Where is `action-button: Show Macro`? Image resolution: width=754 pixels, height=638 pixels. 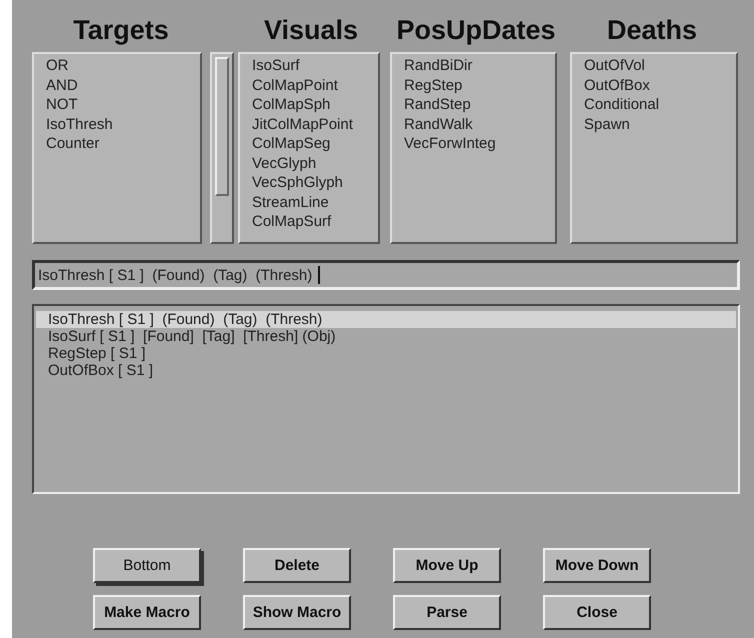 action-button: Show Macro is located at coordinates (297, 612).